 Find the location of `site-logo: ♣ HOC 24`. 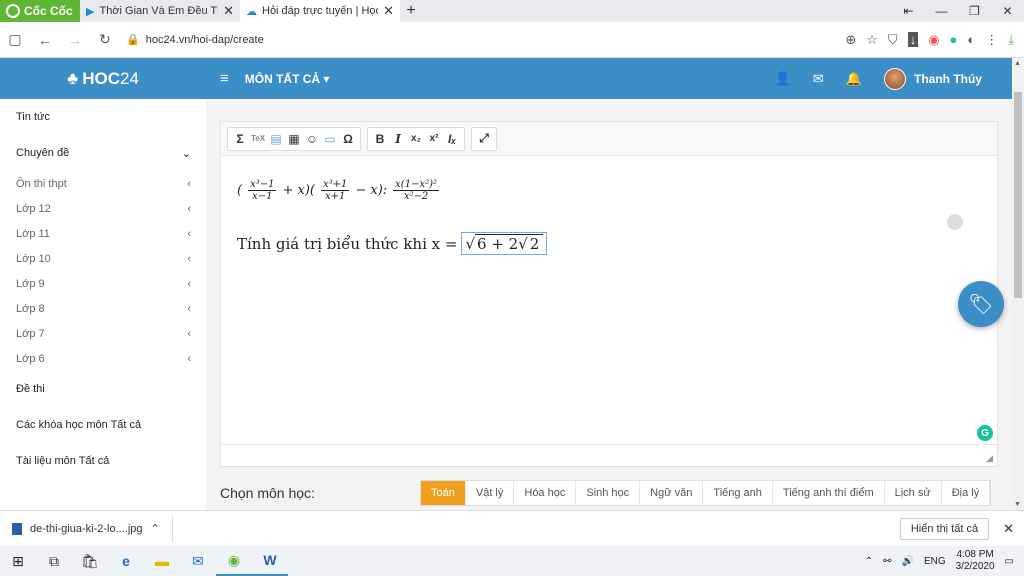

site-logo: ♣ HOC 24 is located at coordinates (103, 79).